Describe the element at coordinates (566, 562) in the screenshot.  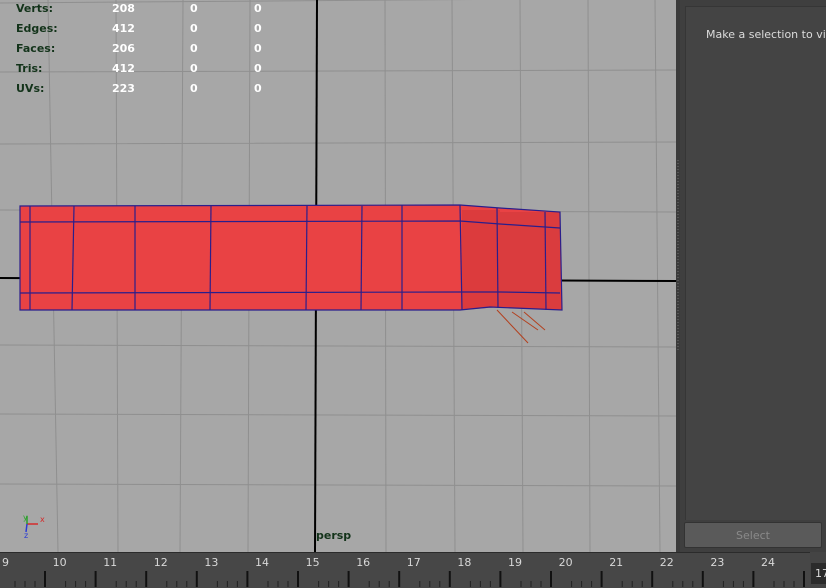
I see `time-tick-label: 20` at that location.